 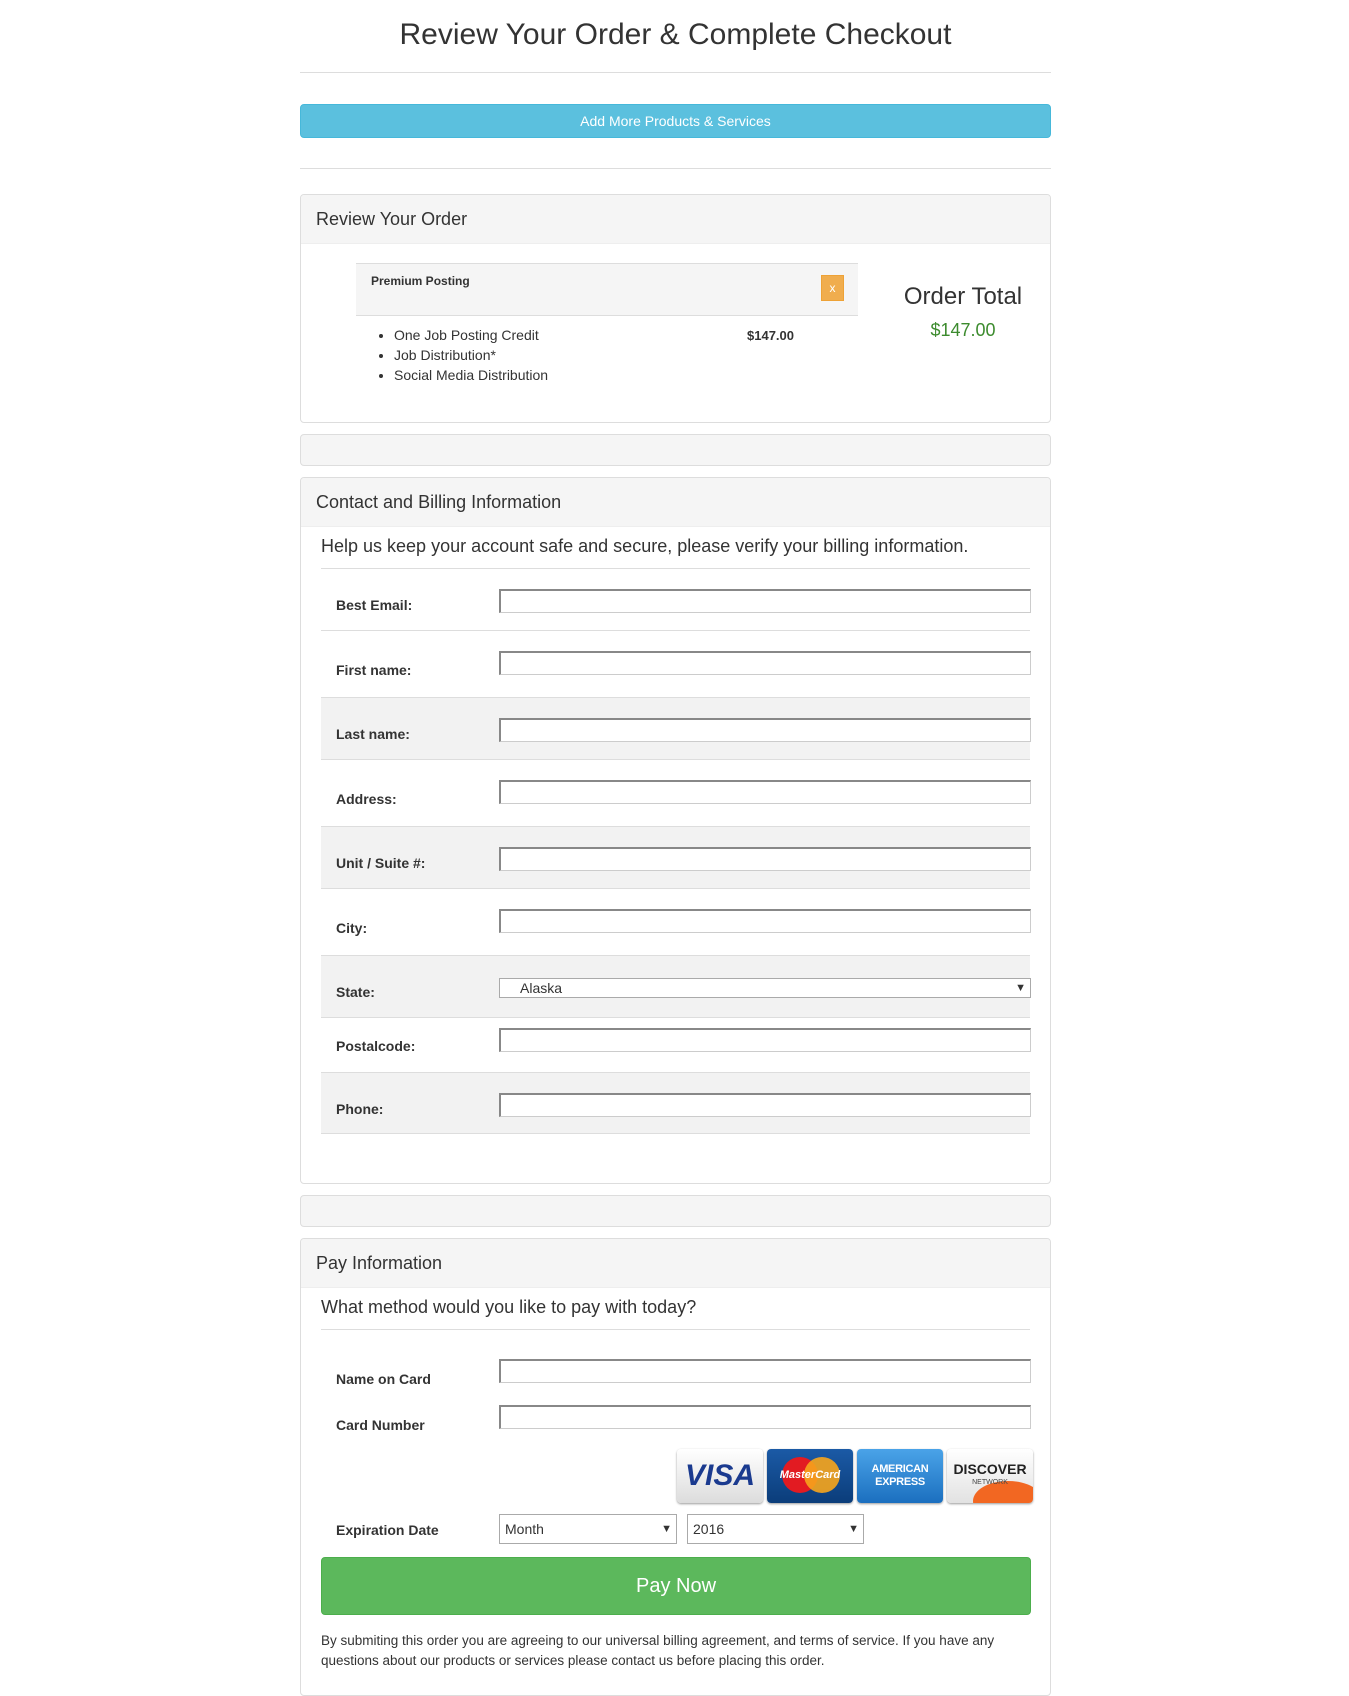 I want to click on last-name-field, so click(x=765, y=730).